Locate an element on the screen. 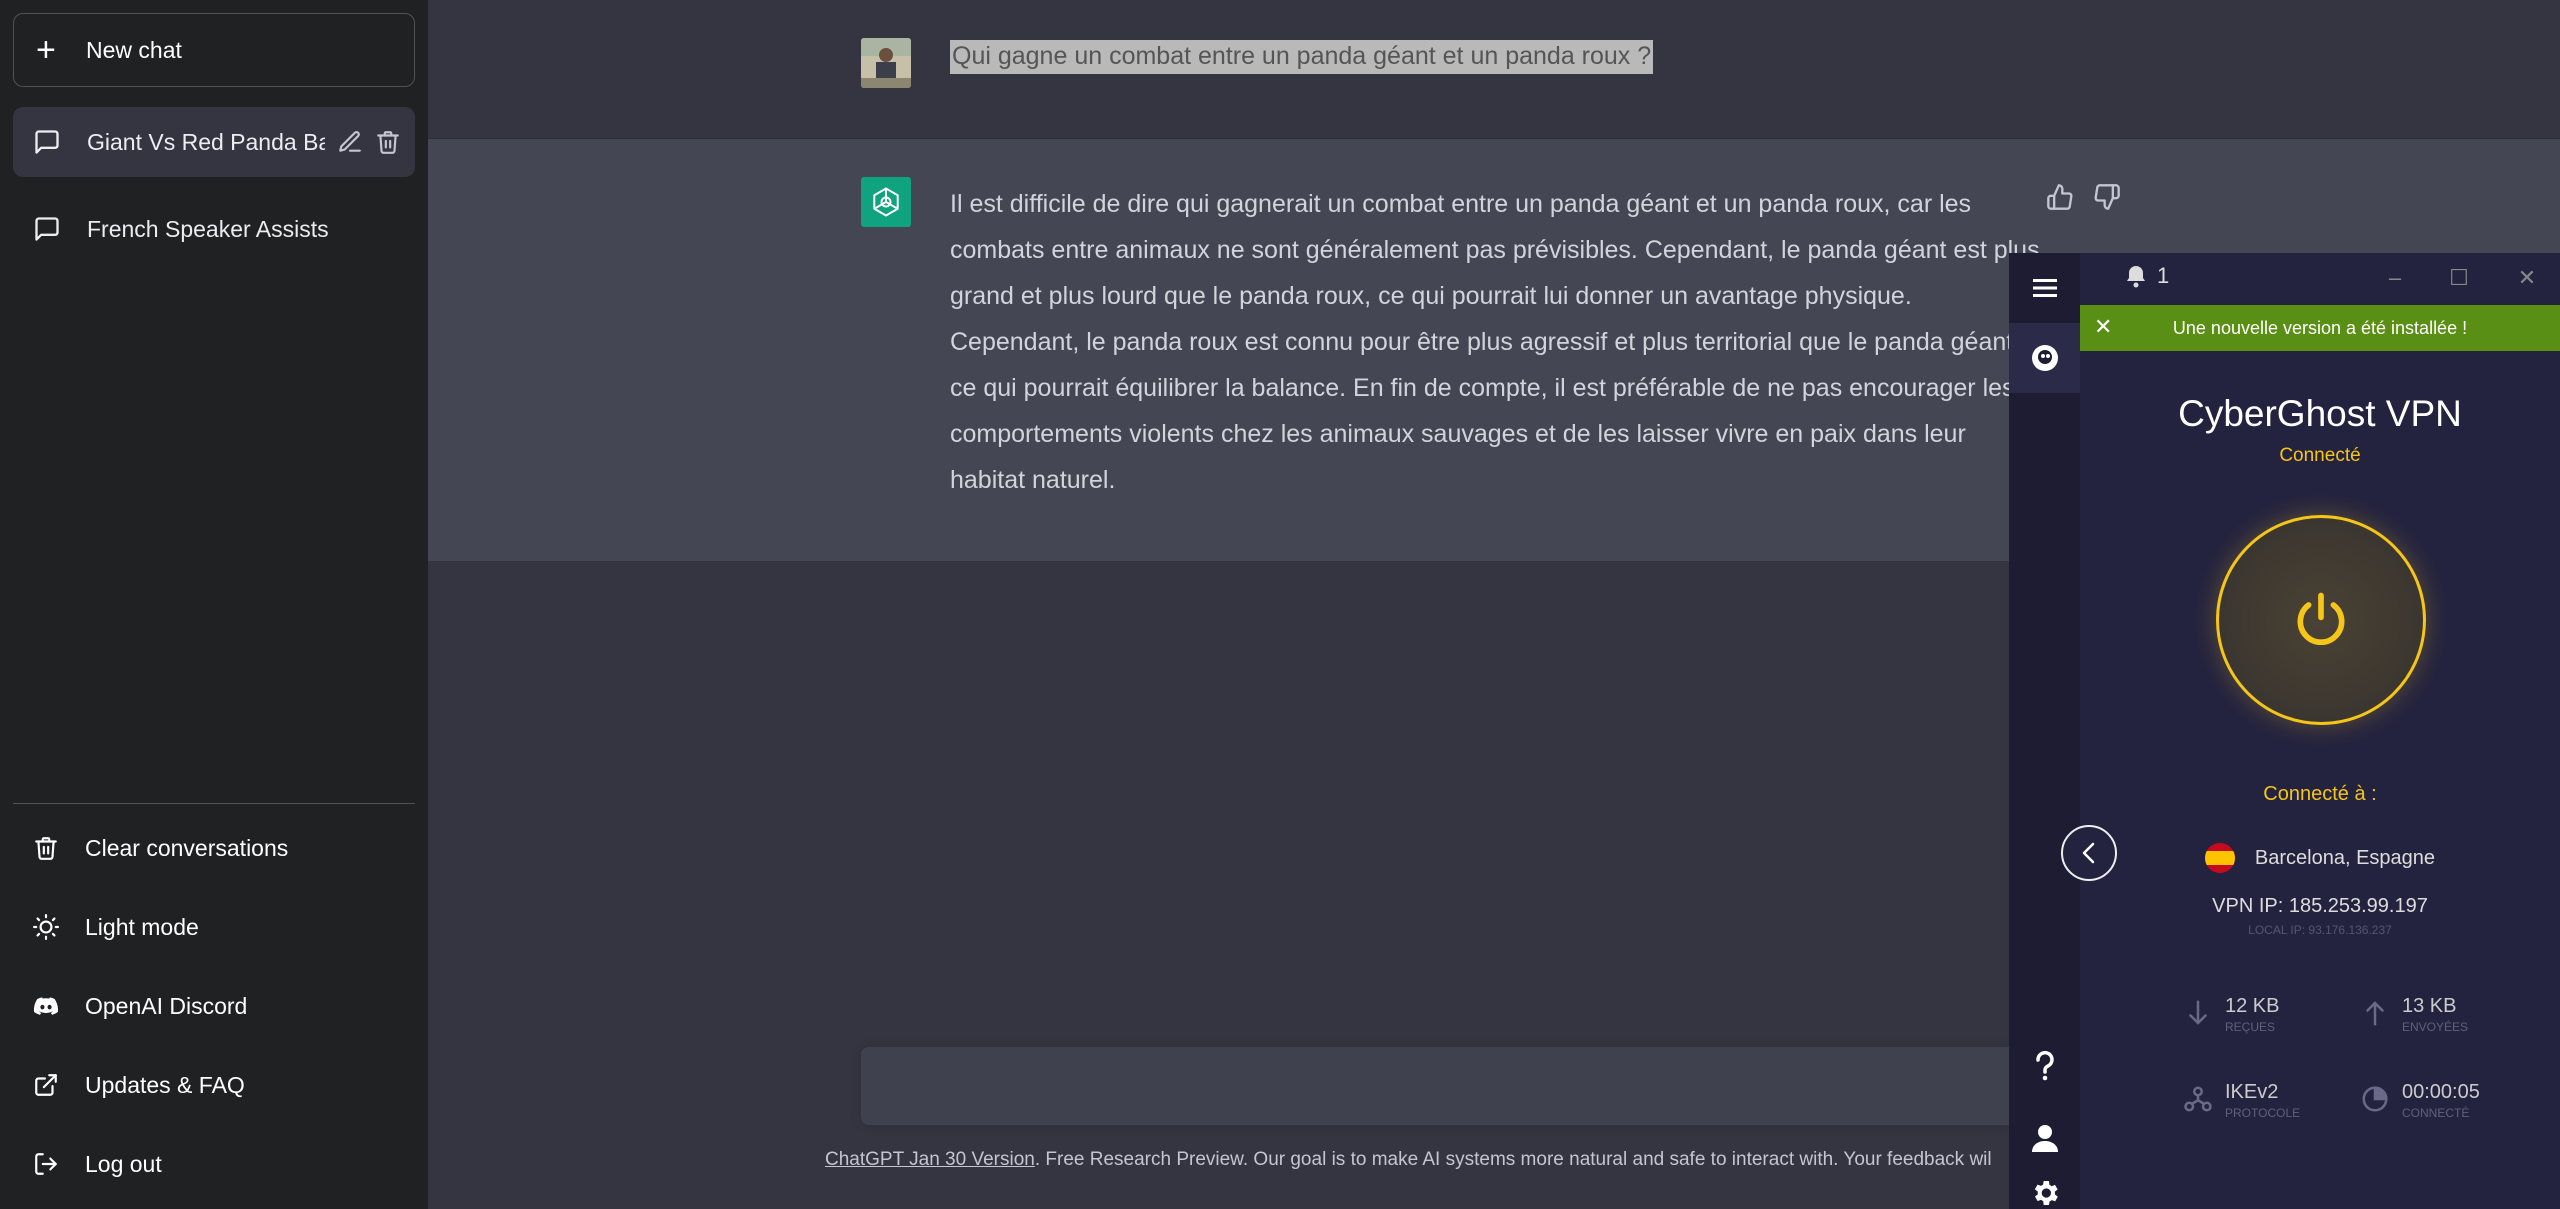  sidebar-divider is located at coordinates (214, 803).